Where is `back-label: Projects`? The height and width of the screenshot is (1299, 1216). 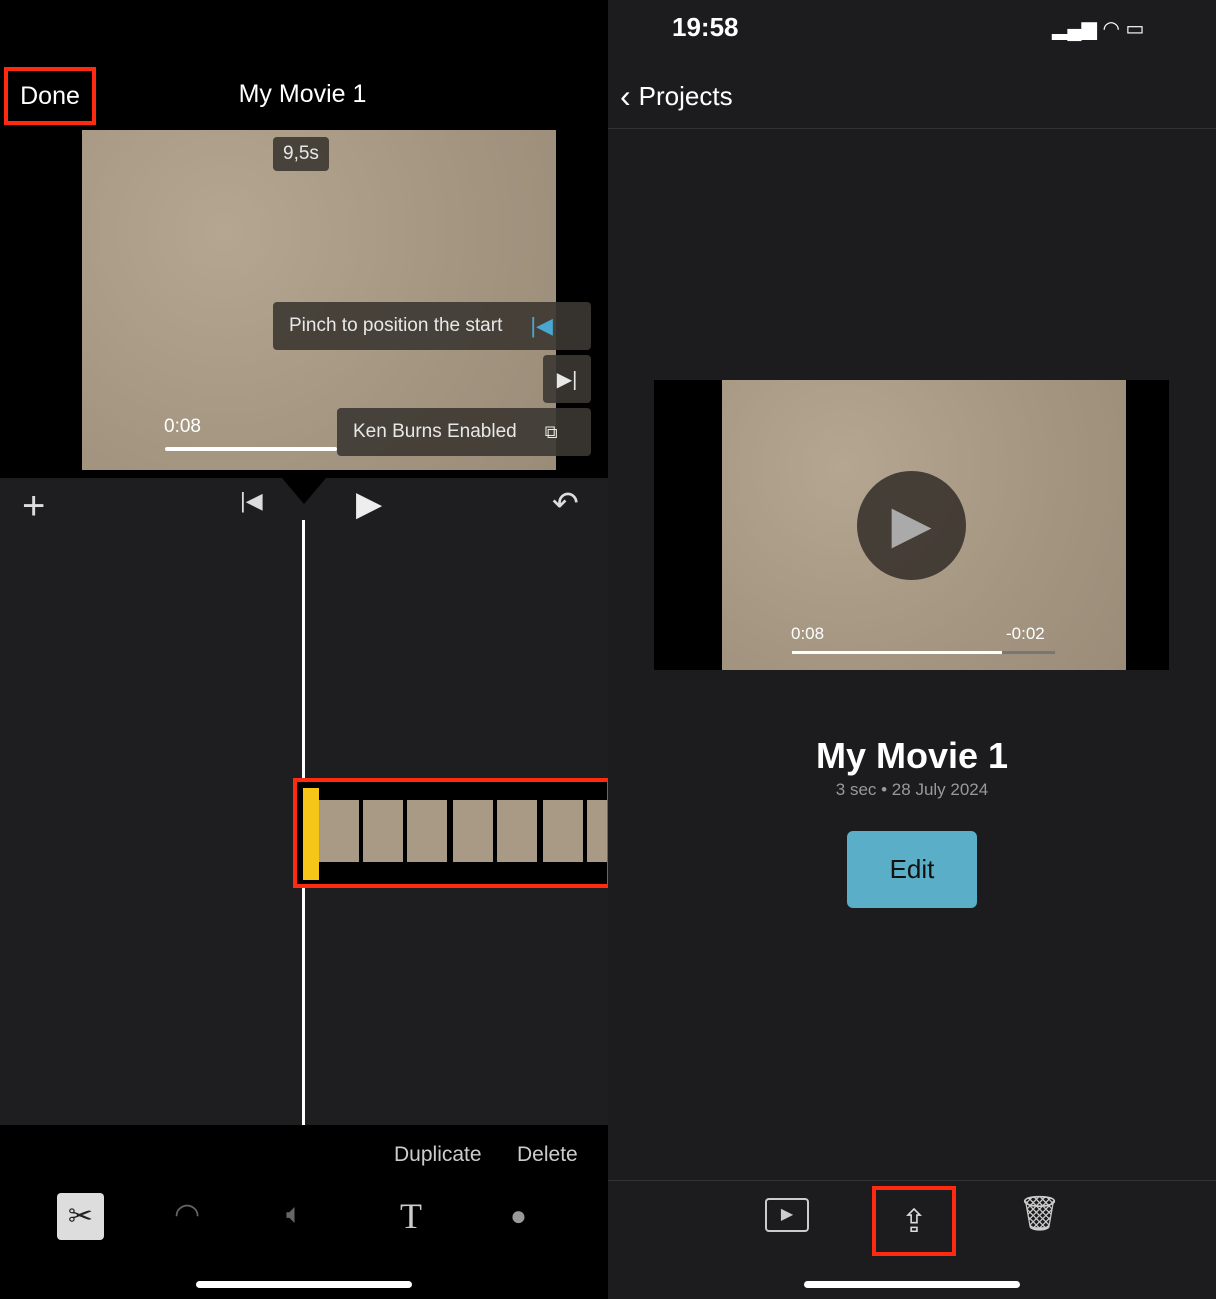
back-label: Projects is located at coordinates (685, 96).